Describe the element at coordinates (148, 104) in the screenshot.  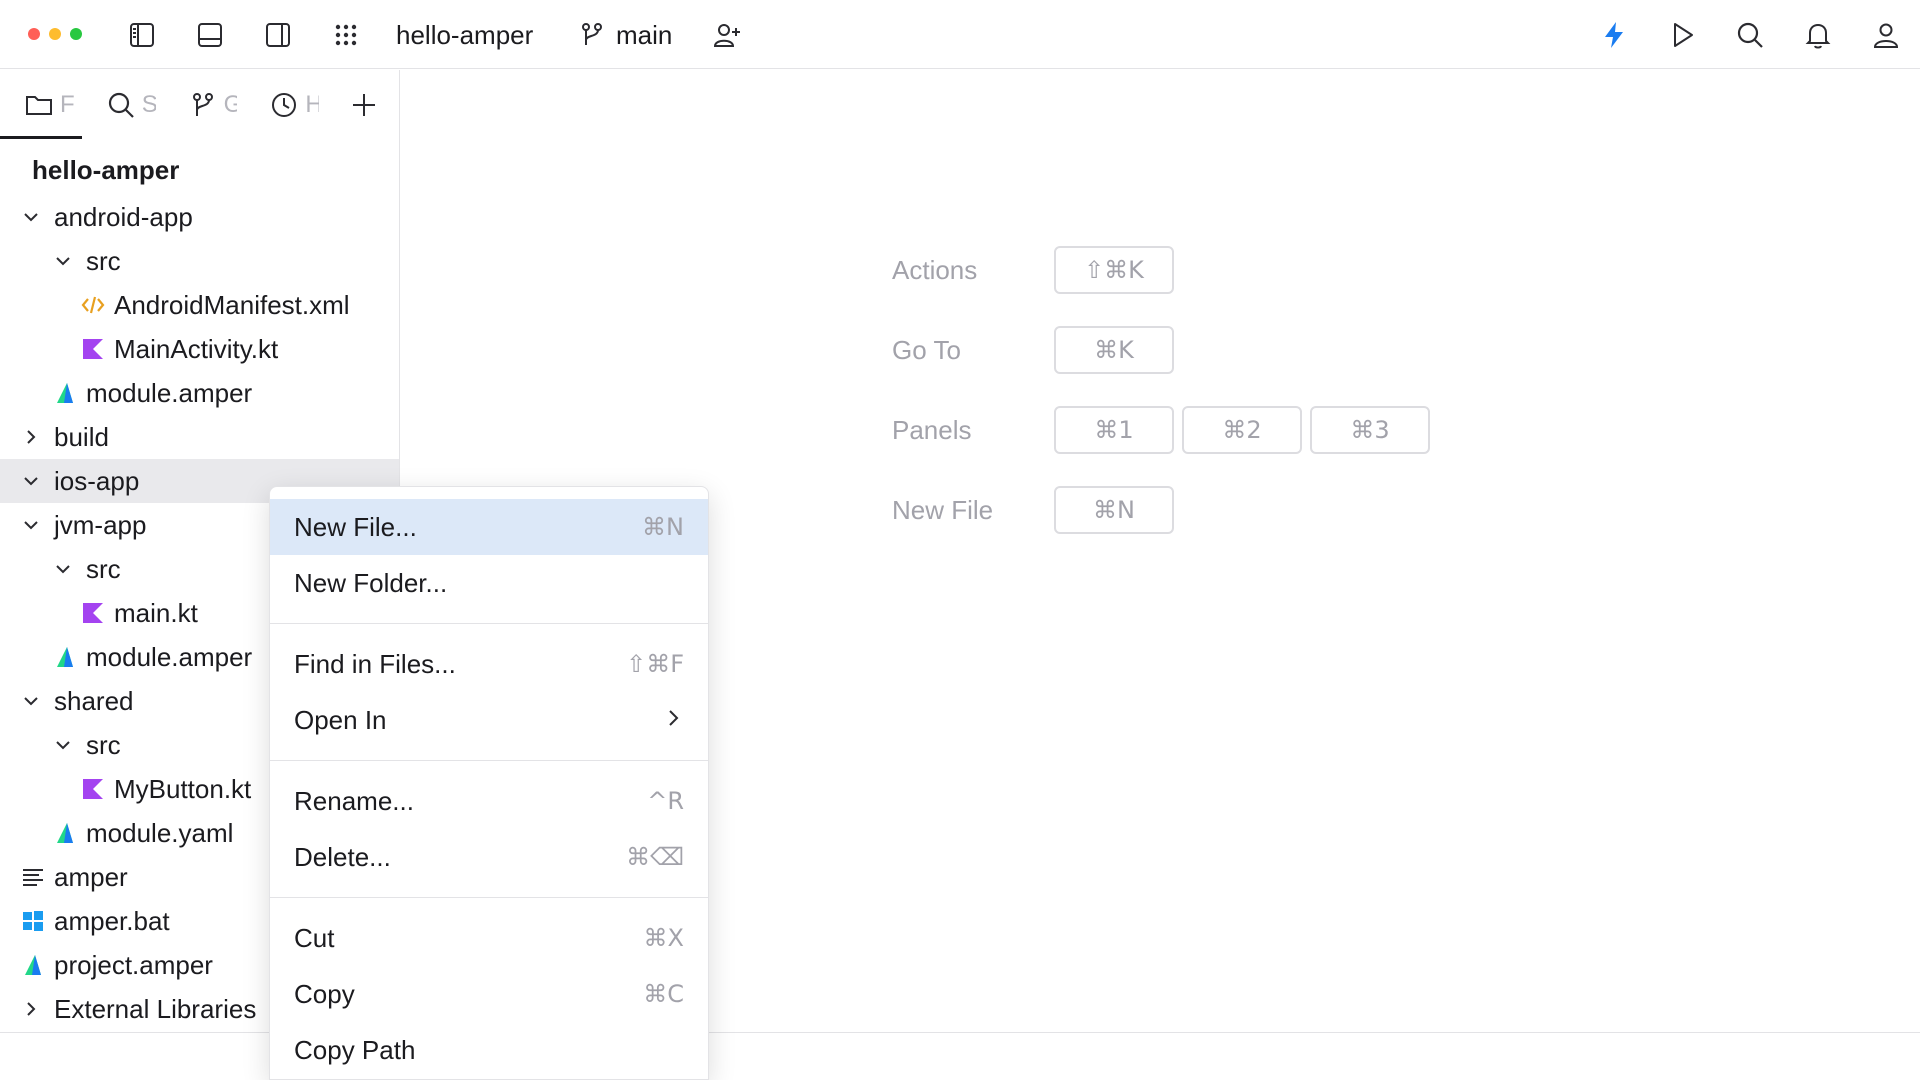
I see `tab-search-label: Search` at that location.